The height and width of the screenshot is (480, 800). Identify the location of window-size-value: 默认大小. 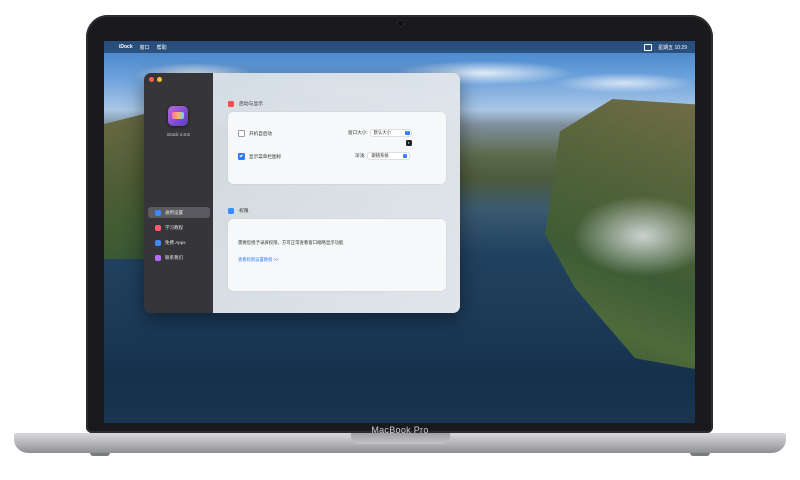
(382, 132).